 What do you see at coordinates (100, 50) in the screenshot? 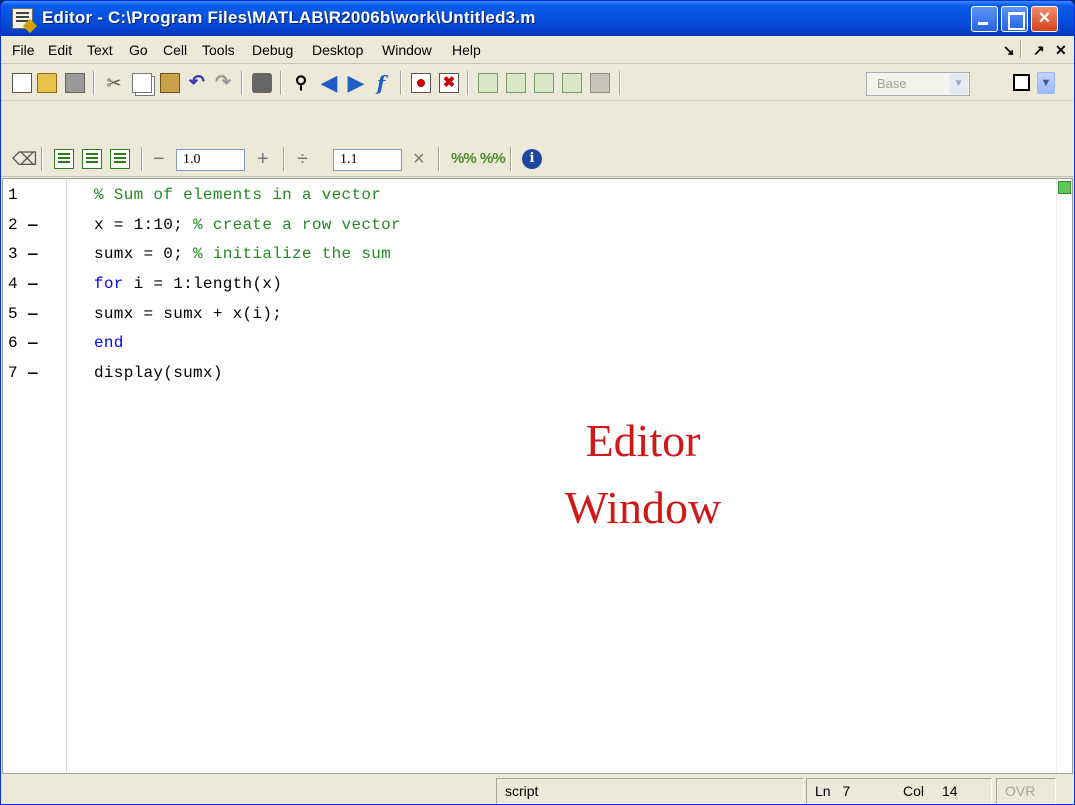
I see `menu-text: Text` at bounding box center [100, 50].